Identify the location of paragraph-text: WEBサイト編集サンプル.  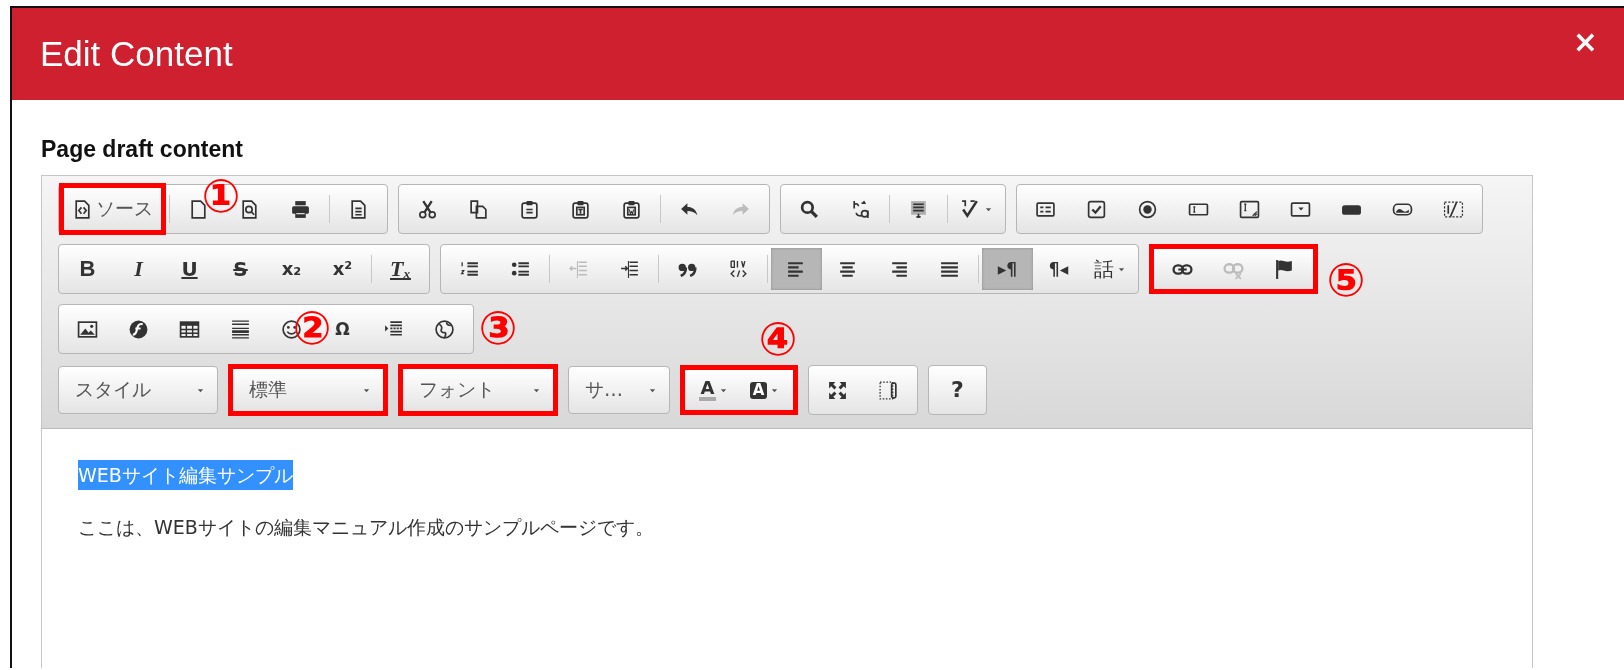
(185, 475).